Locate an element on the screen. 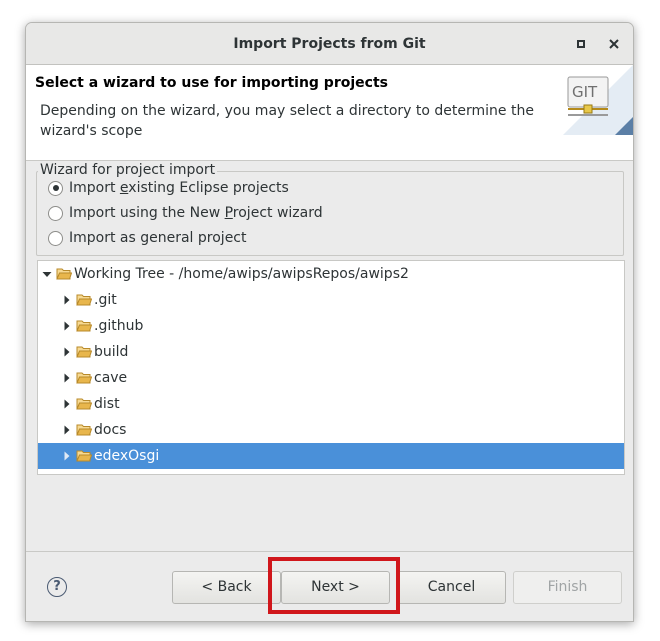 The image size is (660, 641). tree-item-docs: docs is located at coordinates (331, 430).